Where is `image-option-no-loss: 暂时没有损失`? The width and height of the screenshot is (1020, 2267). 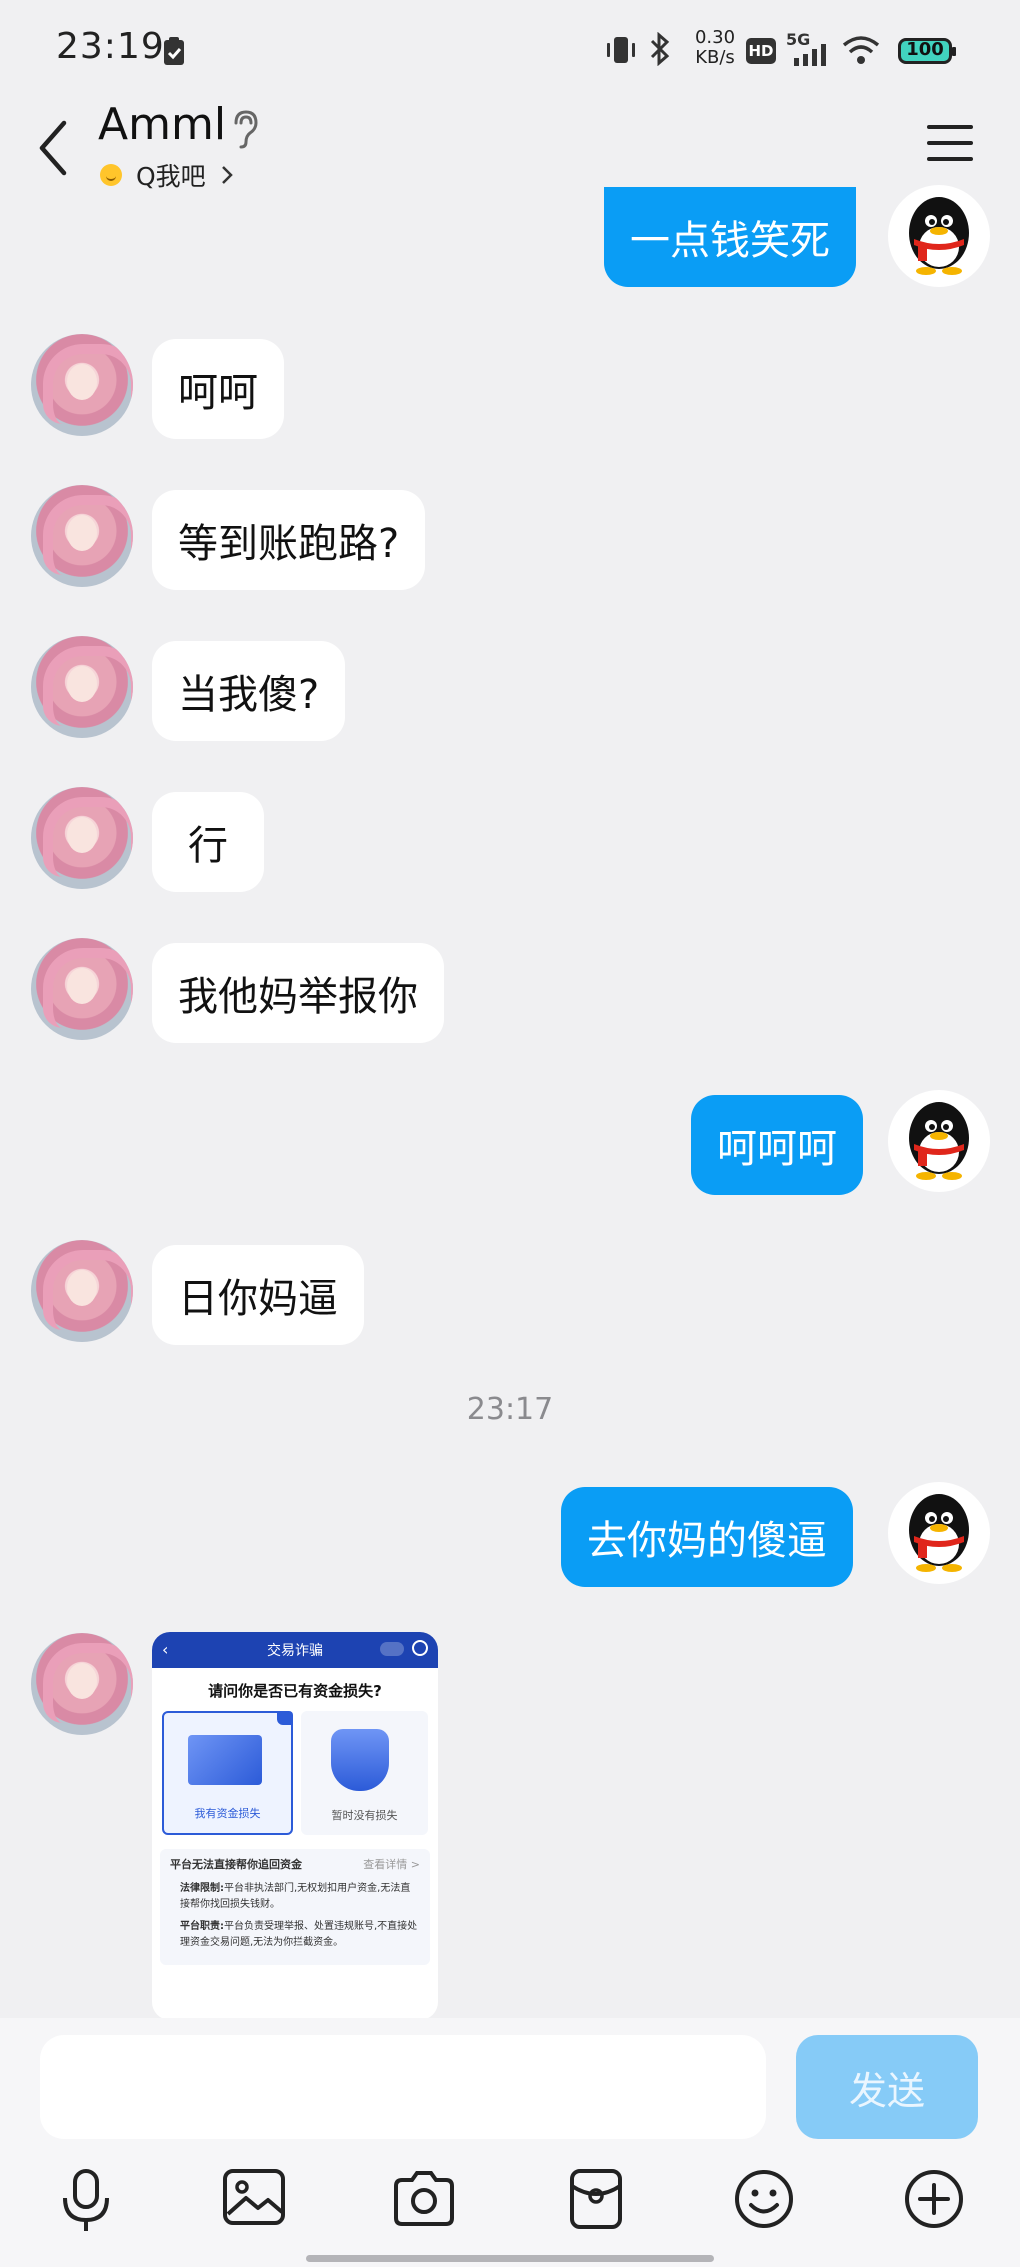 image-option-no-loss: 暂时没有损失 is located at coordinates (364, 1773).